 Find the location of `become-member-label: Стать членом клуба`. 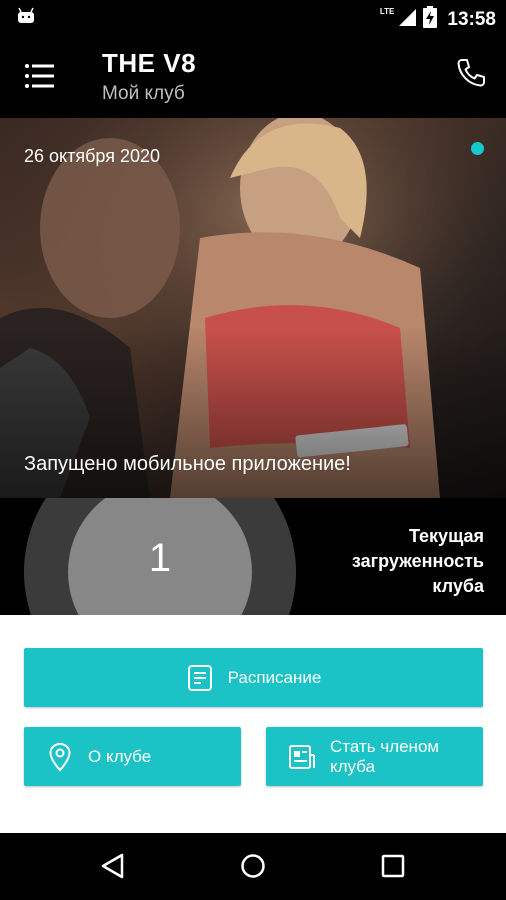

become-member-label: Стать членом клуба is located at coordinates (385, 756).